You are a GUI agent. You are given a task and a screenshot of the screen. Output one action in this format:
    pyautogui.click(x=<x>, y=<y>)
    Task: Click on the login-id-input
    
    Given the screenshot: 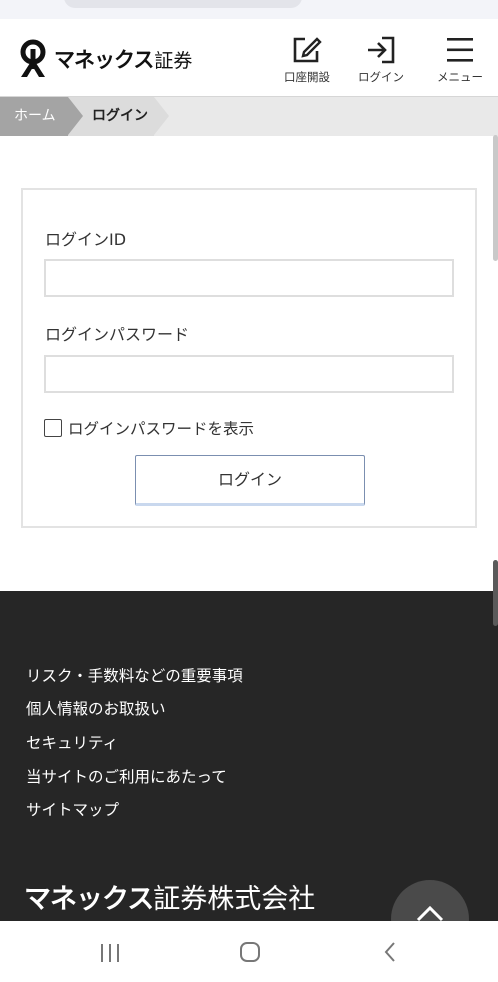 What is the action you would take?
    pyautogui.click(x=249, y=278)
    